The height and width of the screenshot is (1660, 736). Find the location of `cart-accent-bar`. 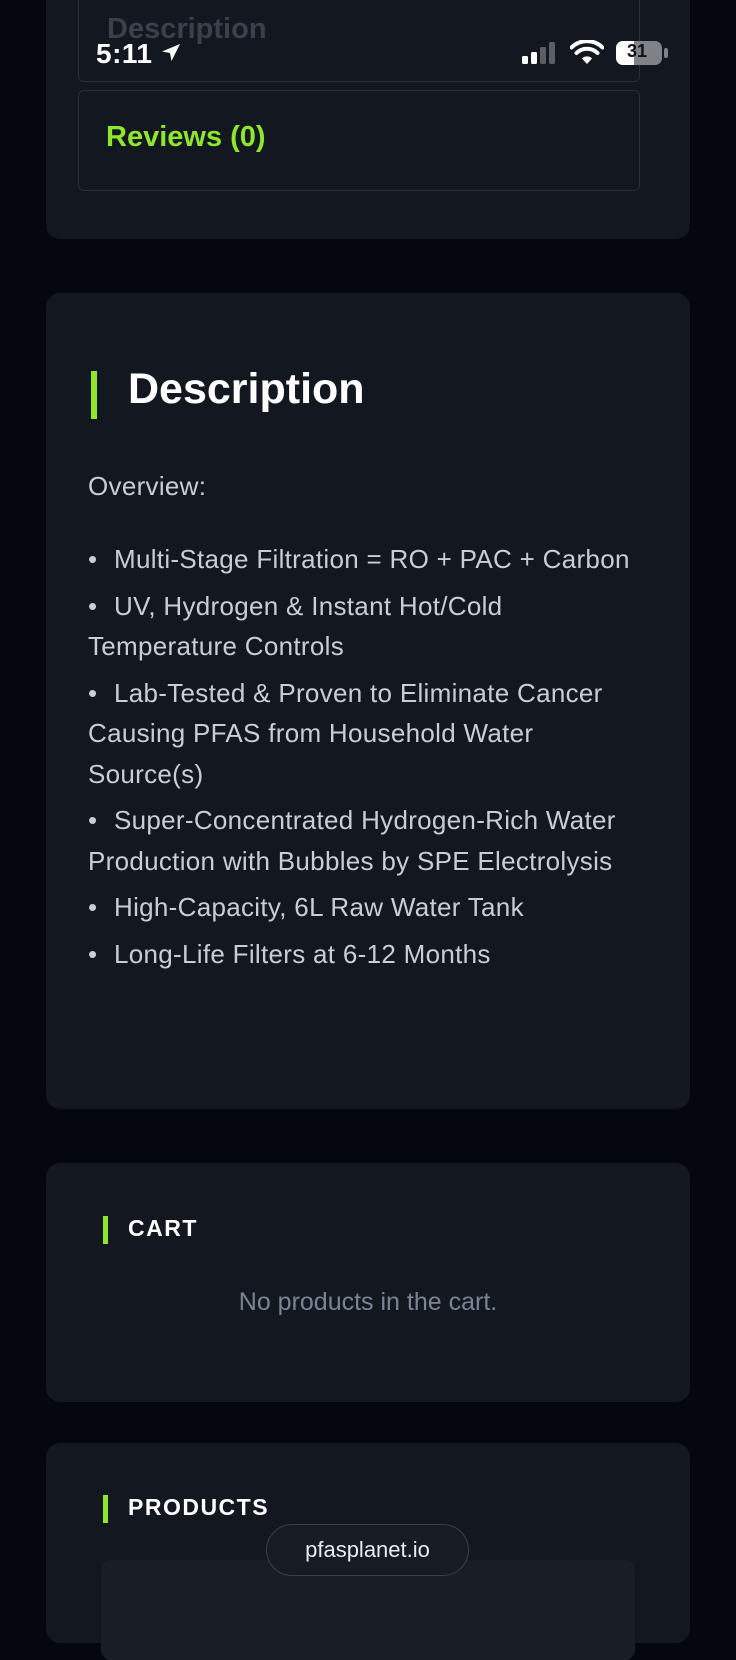

cart-accent-bar is located at coordinates (105, 1230).